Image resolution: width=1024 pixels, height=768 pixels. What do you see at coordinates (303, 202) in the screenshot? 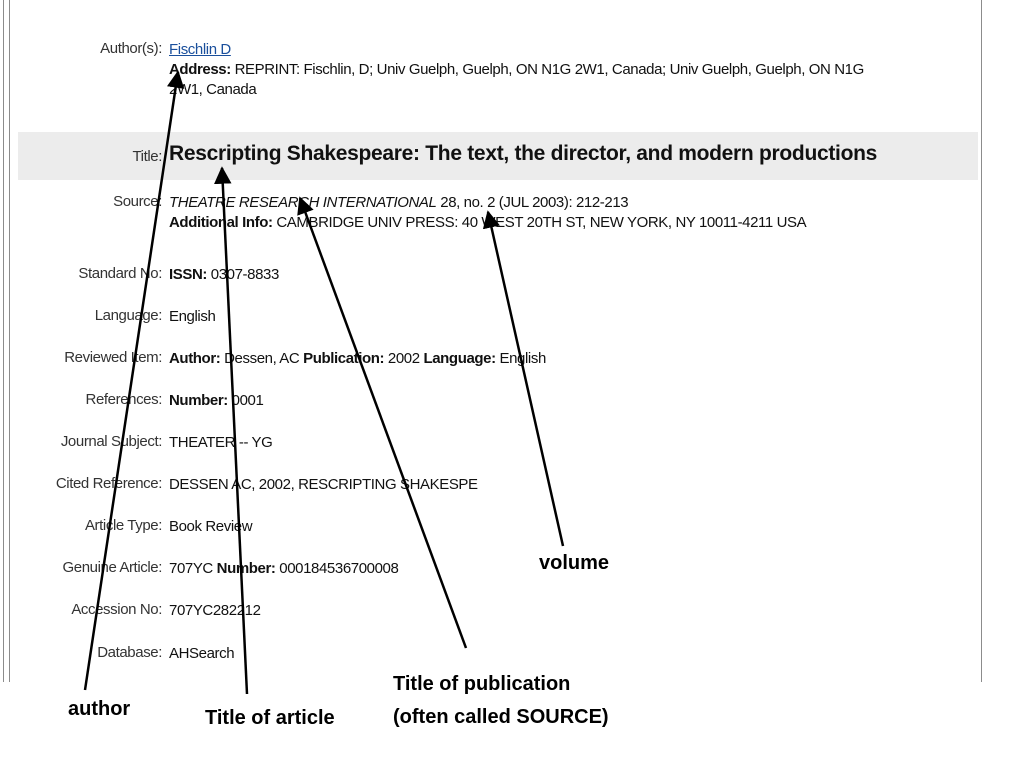
I see `journal-name: THEATRE RESEARCH INTERNATIONAL` at bounding box center [303, 202].